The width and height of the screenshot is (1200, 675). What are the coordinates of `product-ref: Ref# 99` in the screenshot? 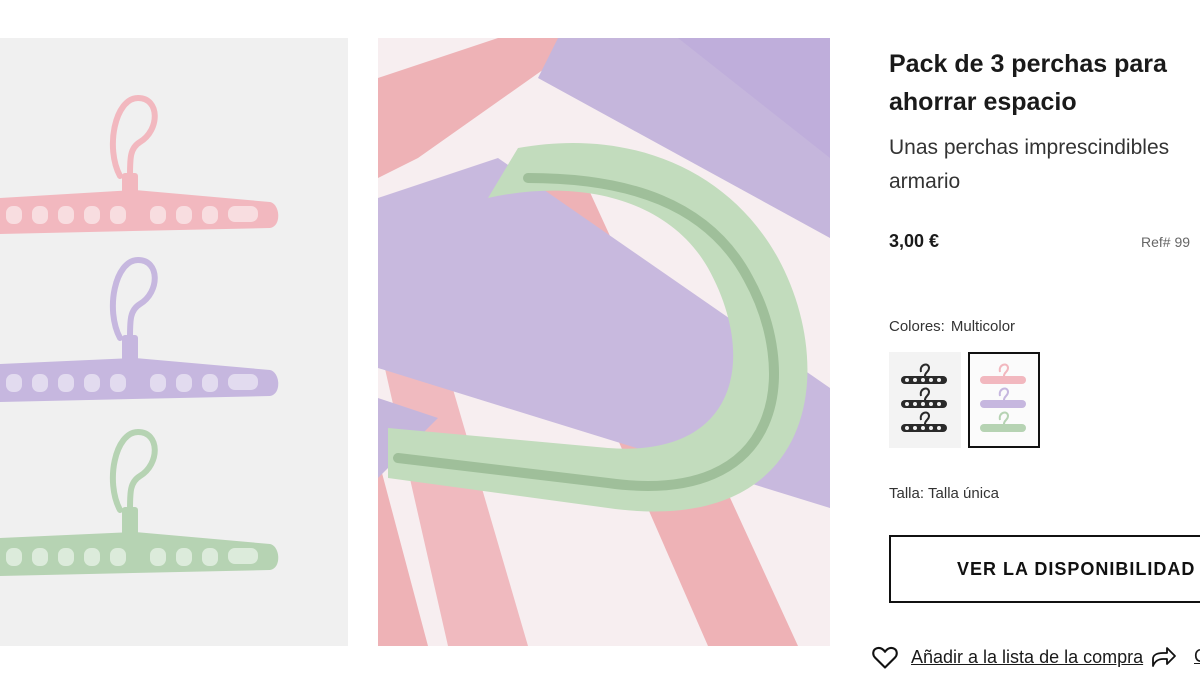 It's located at (1166, 242).